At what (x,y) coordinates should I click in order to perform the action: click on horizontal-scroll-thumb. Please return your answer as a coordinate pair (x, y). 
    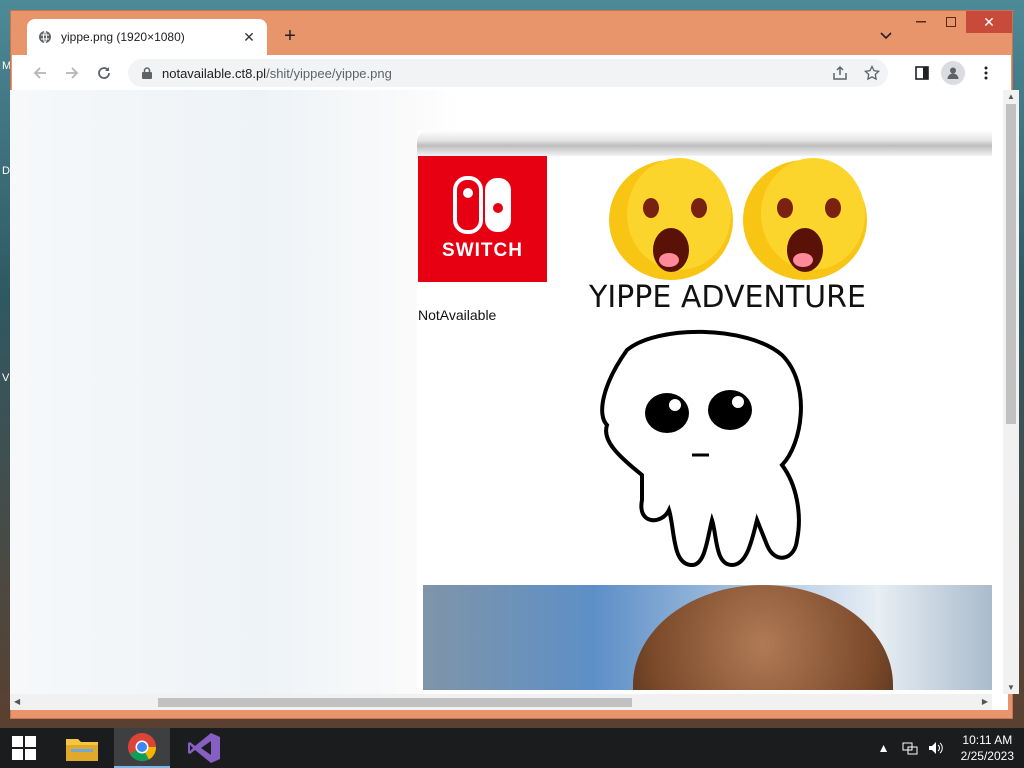
    Looking at the image, I should click on (395, 702).